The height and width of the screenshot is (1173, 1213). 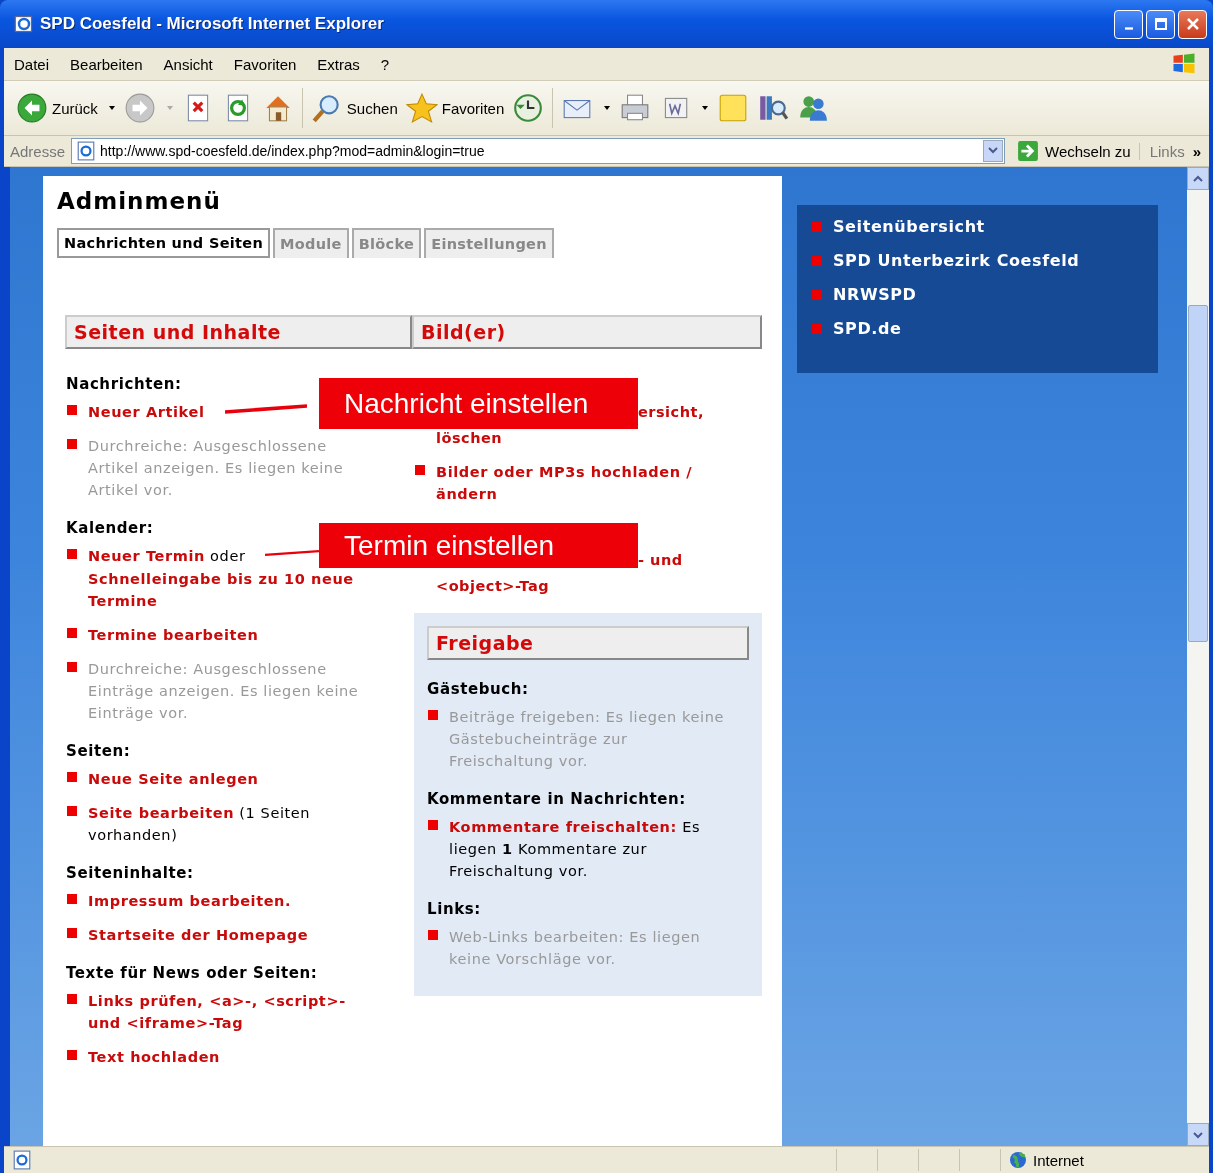 I want to click on menu-link: Termine bearbeiten, so click(x=173, y=635).